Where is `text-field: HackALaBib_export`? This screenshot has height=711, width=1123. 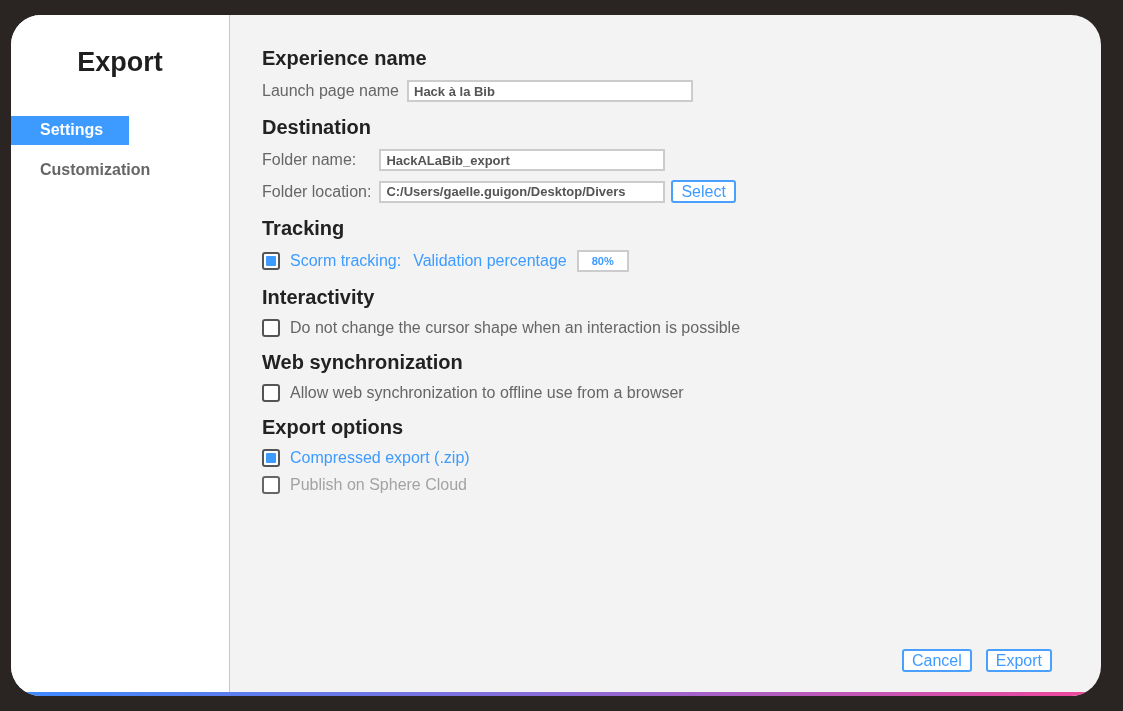
text-field: HackALaBib_export is located at coordinates (522, 160).